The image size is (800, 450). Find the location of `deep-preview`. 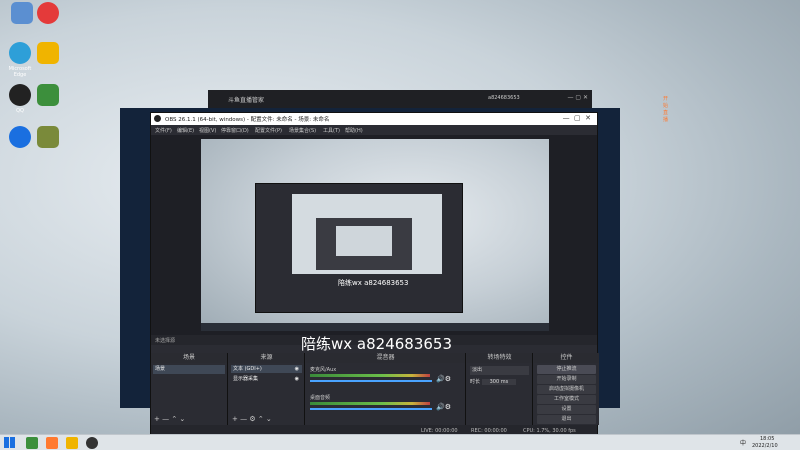

deep-preview is located at coordinates (364, 241).